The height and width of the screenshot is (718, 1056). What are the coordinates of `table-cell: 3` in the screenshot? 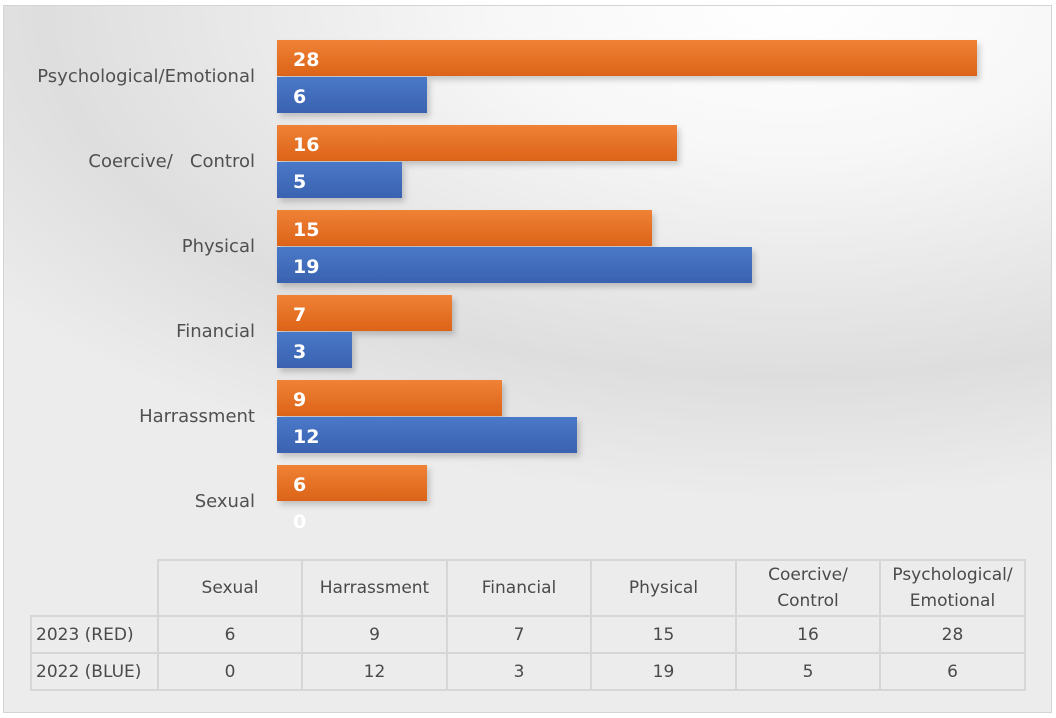 It's located at (519, 671).